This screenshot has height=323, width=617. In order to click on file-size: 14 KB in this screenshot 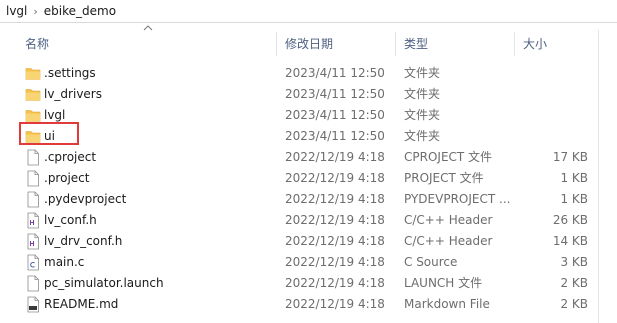, I will do `click(570, 241)`.